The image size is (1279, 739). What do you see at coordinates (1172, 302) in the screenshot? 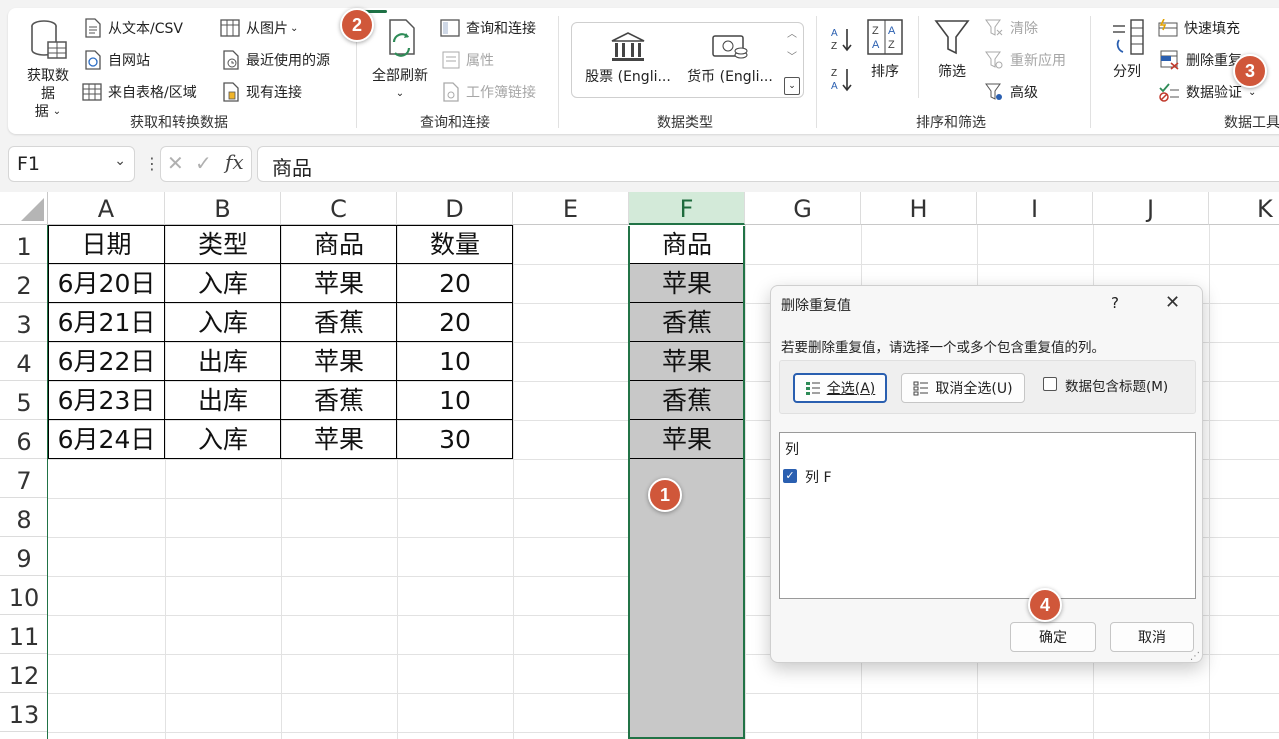
I see `close-icon: ✕` at bounding box center [1172, 302].